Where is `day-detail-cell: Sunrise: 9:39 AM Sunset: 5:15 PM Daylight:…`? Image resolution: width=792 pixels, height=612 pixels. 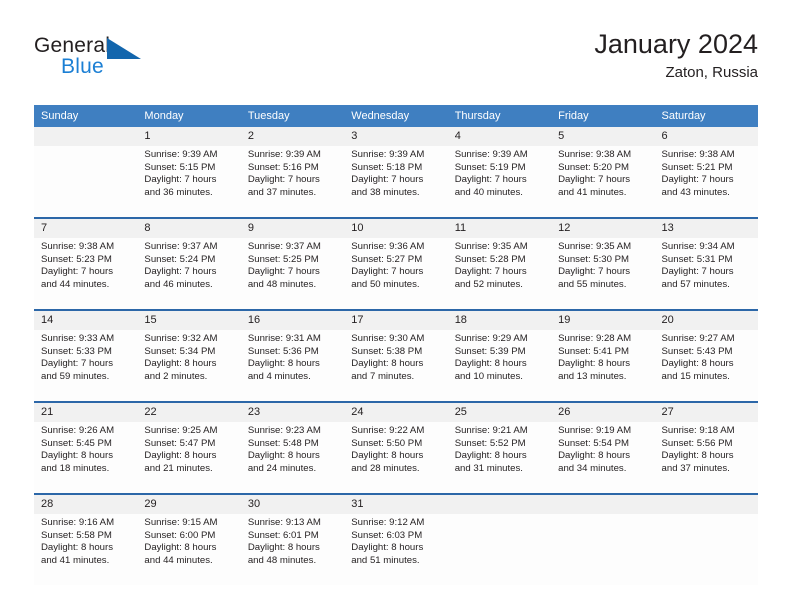
day-detail-cell: Sunrise: 9:39 AM Sunset: 5:15 PM Daylight:… is located at coordinates (189, 182).